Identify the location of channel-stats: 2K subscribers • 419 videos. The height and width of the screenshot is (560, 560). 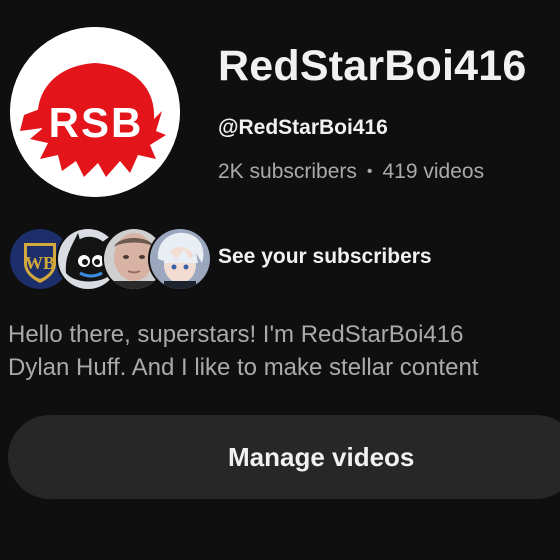
(351, 172).